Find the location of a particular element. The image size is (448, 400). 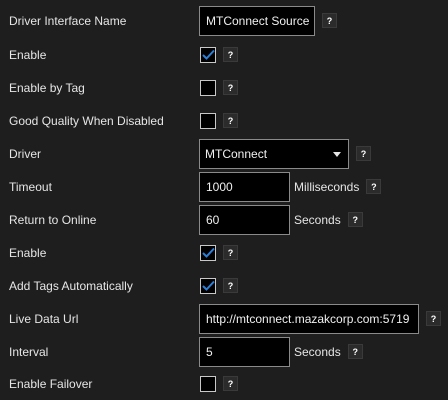

driver-select: MTConnect is located at coordinates (274, 153).